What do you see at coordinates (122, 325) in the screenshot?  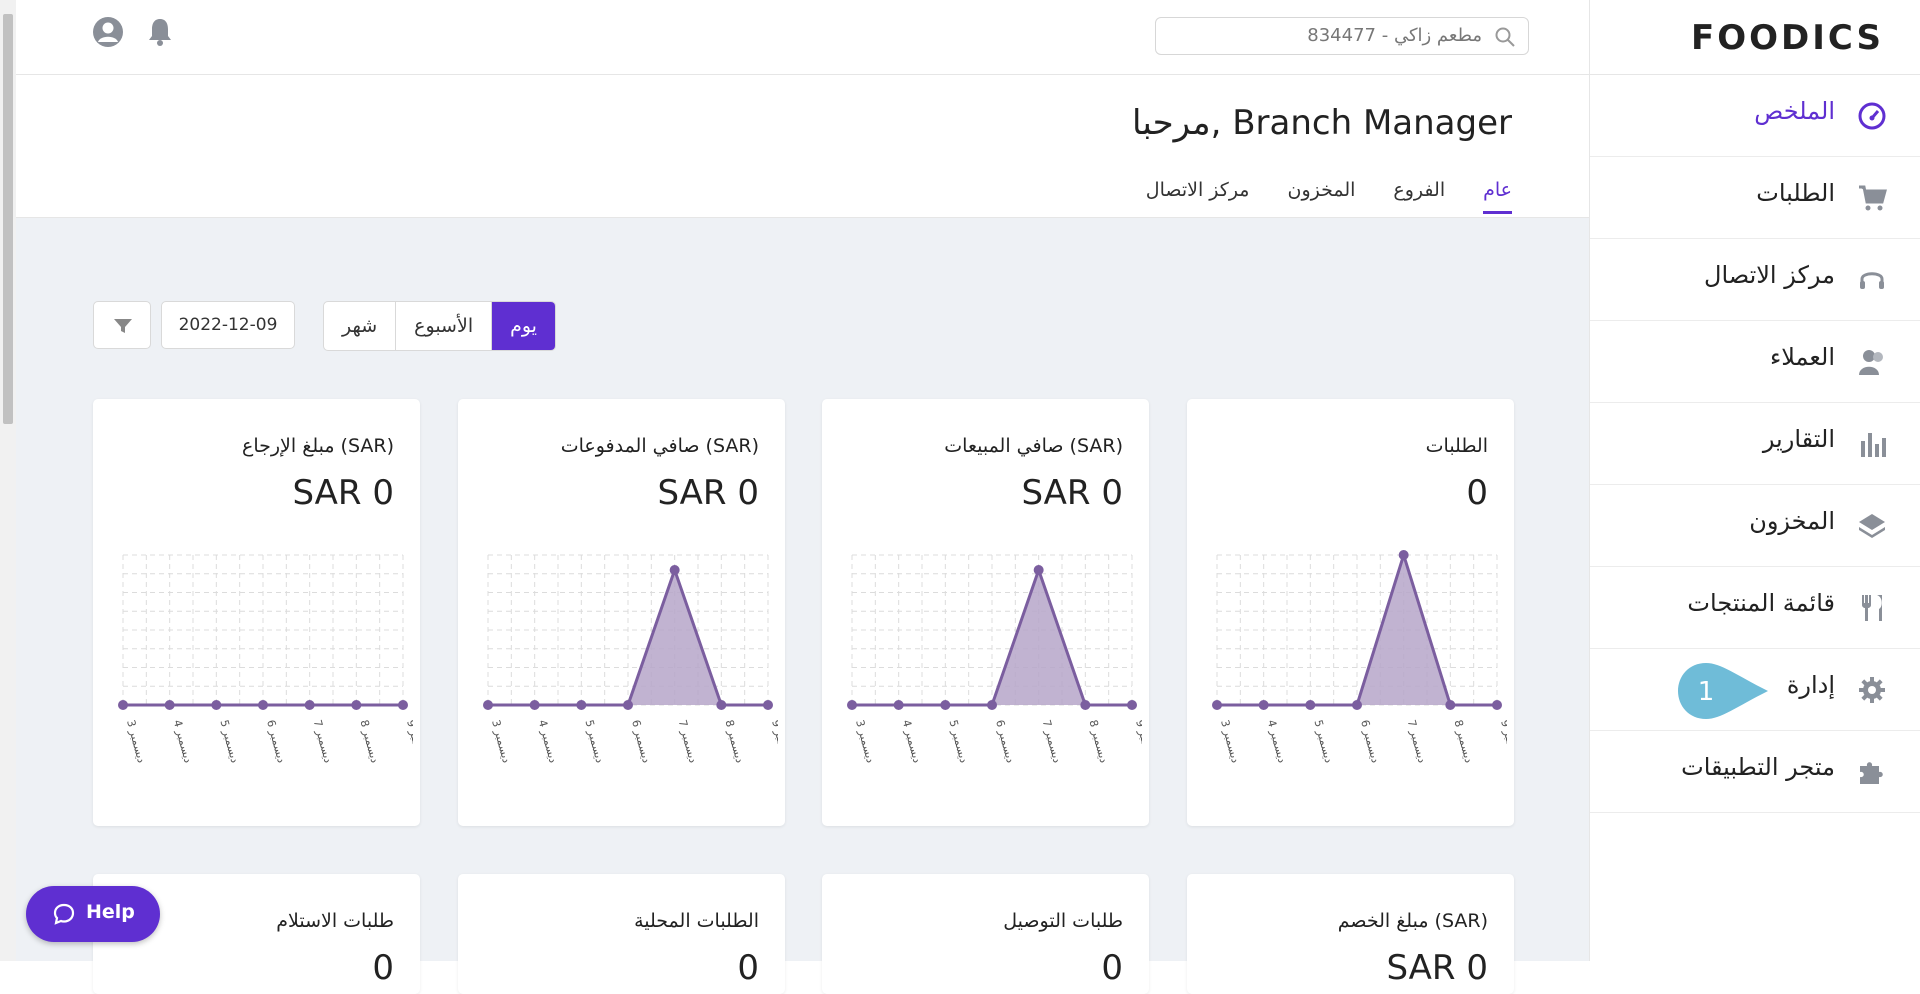 I see `filter-button` at bounding box center [122, 325].